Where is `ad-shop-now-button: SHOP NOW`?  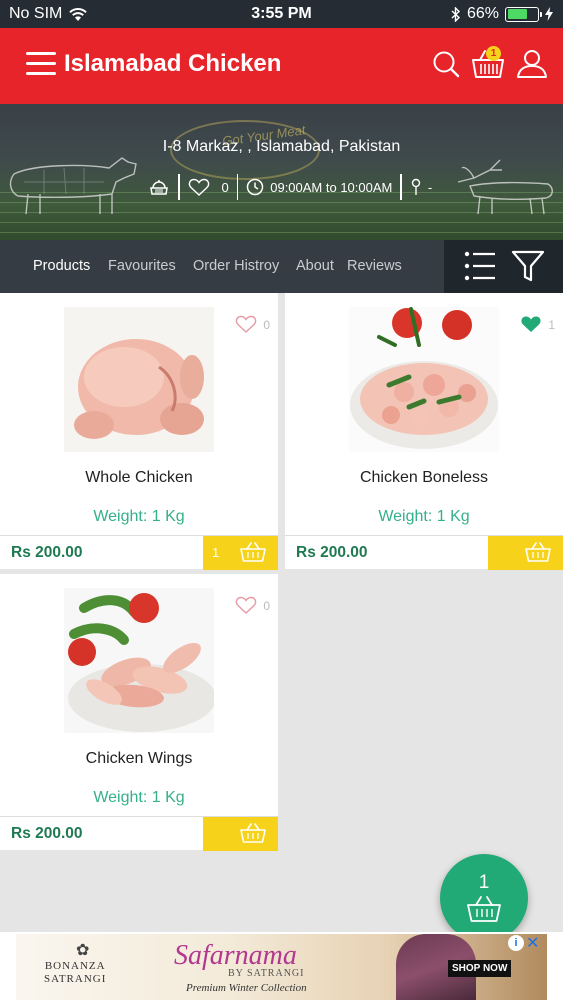 ad-shop-now-button: SHOP NOW is located at coordinates (480, 968).